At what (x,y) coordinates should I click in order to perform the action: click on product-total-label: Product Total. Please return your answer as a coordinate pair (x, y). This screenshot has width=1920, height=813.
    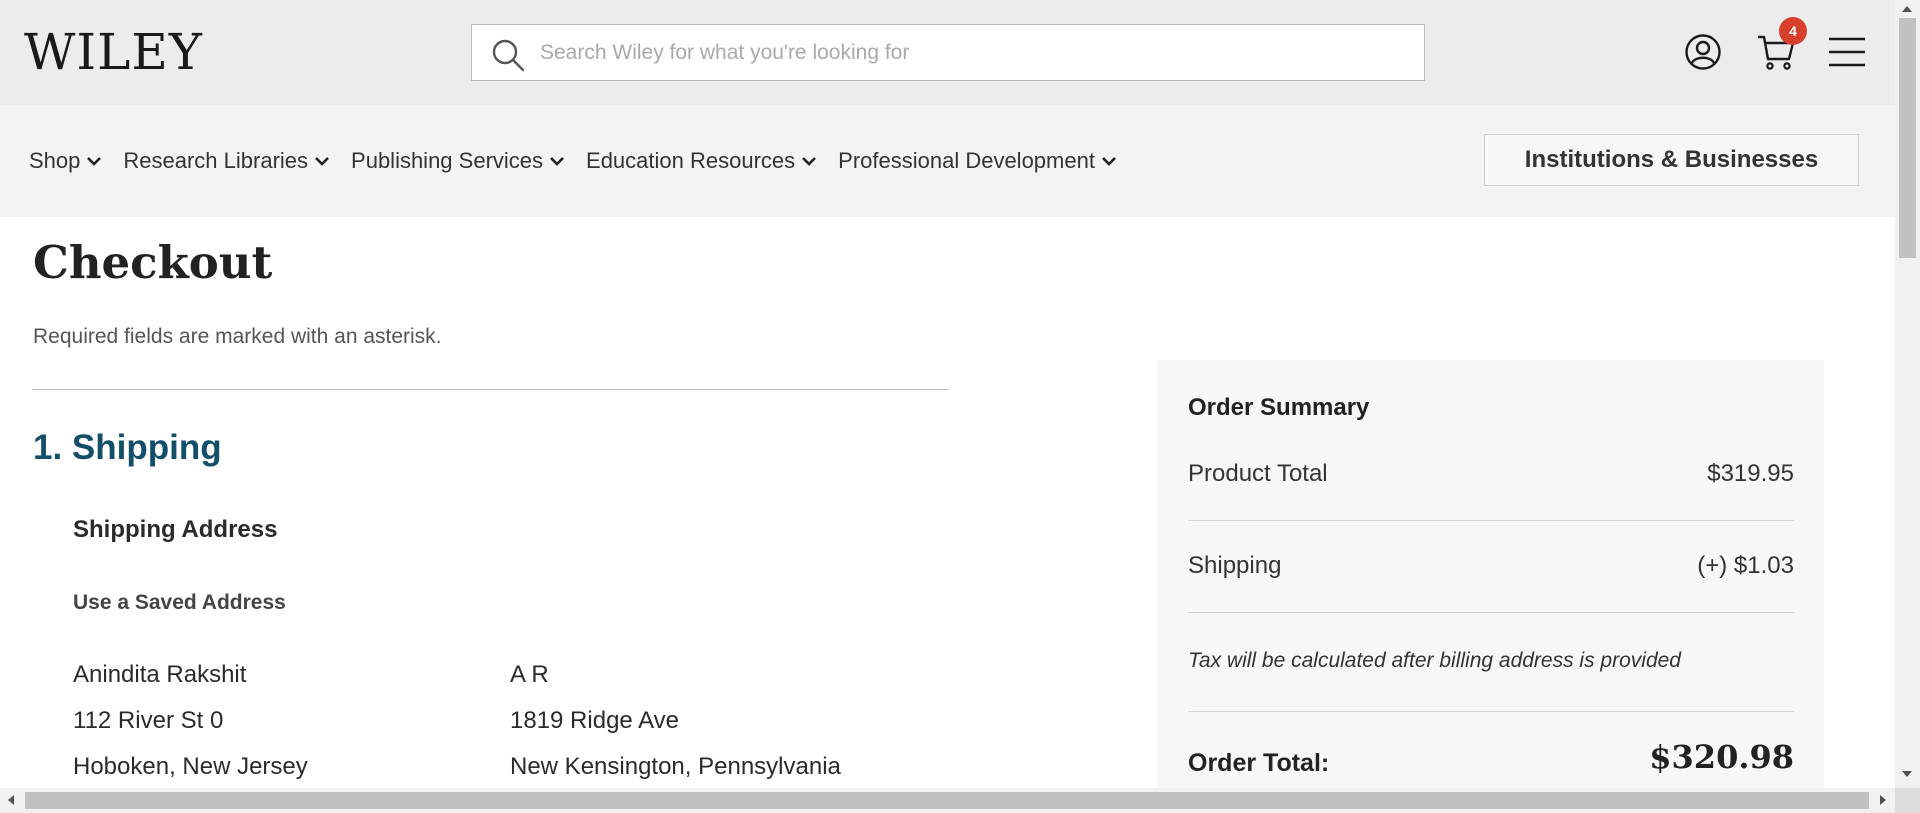
    Looking at the image, I should click on (1258, 473).